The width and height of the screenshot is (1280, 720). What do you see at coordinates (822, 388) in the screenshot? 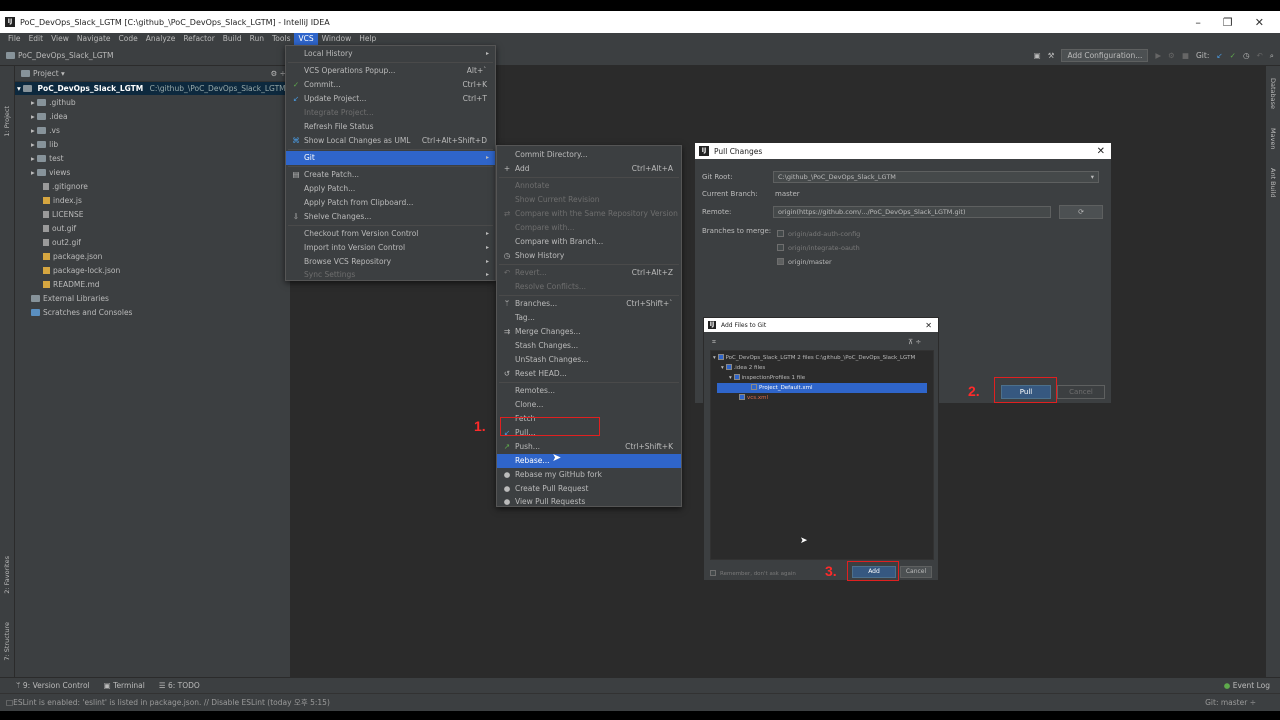
I see `add-tree-project-default: Project_Default.xml` at bounding box center [822, 388].